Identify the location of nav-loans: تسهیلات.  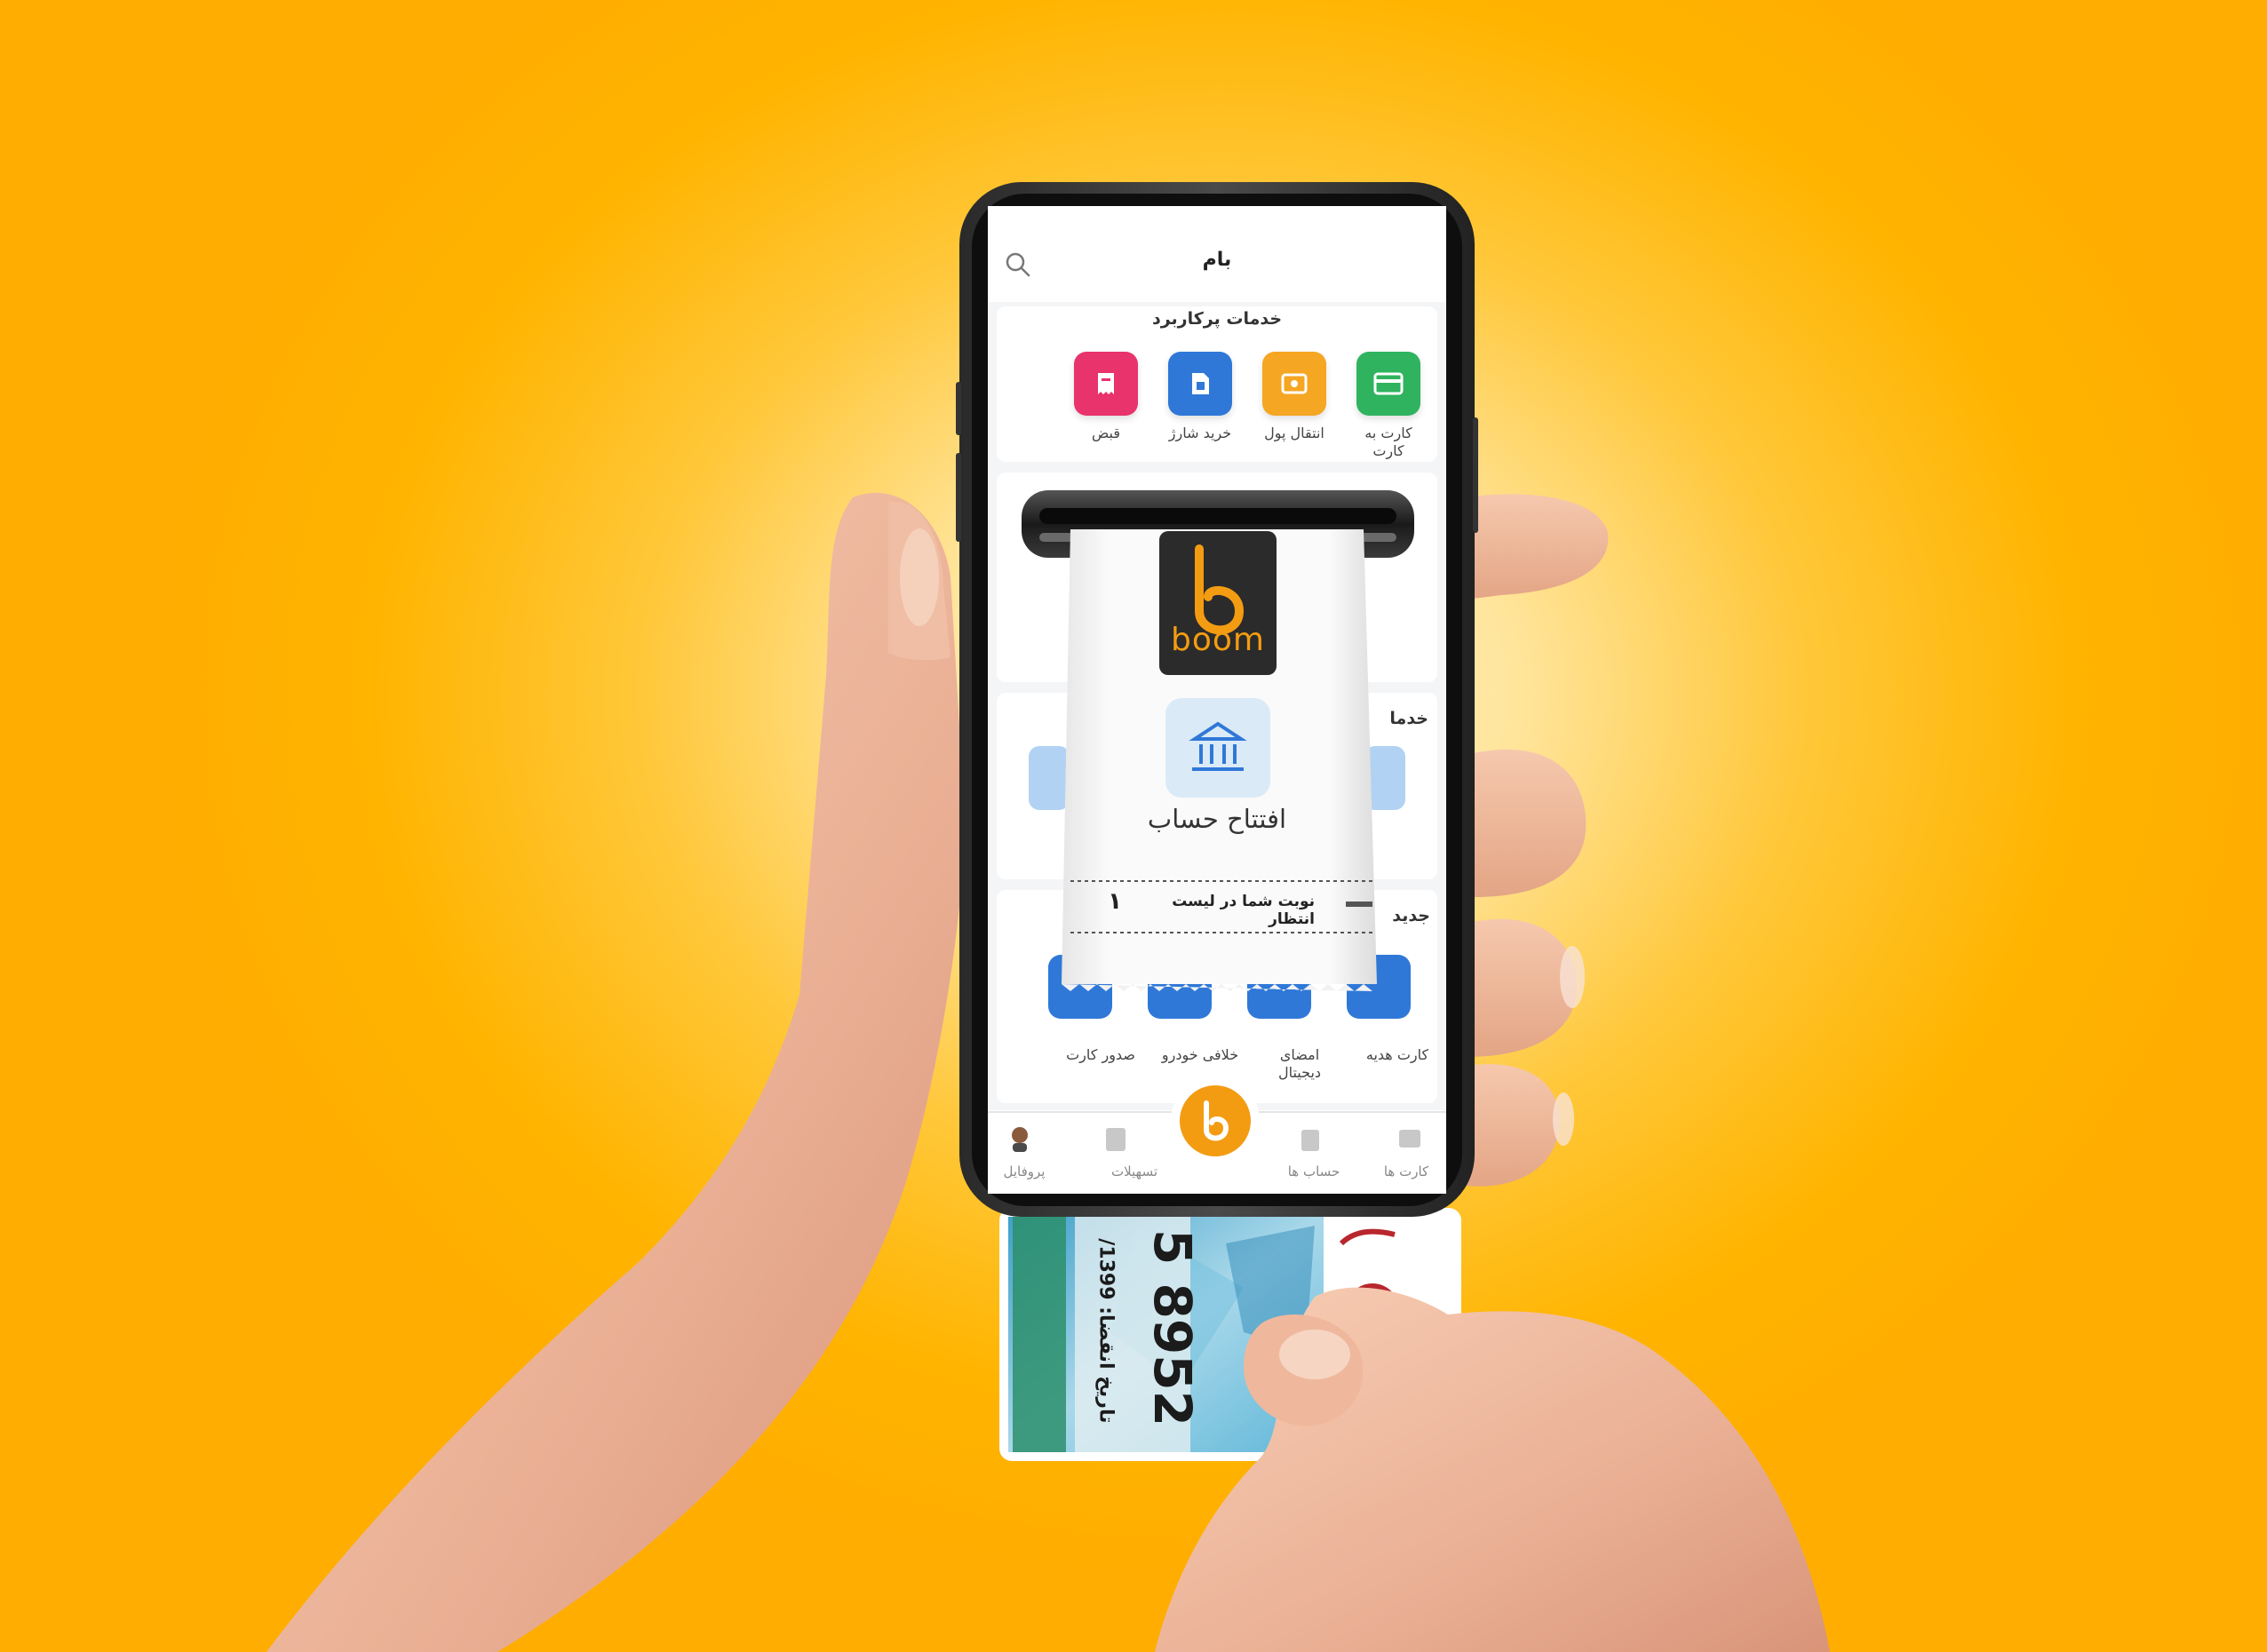
(1134, 1171).